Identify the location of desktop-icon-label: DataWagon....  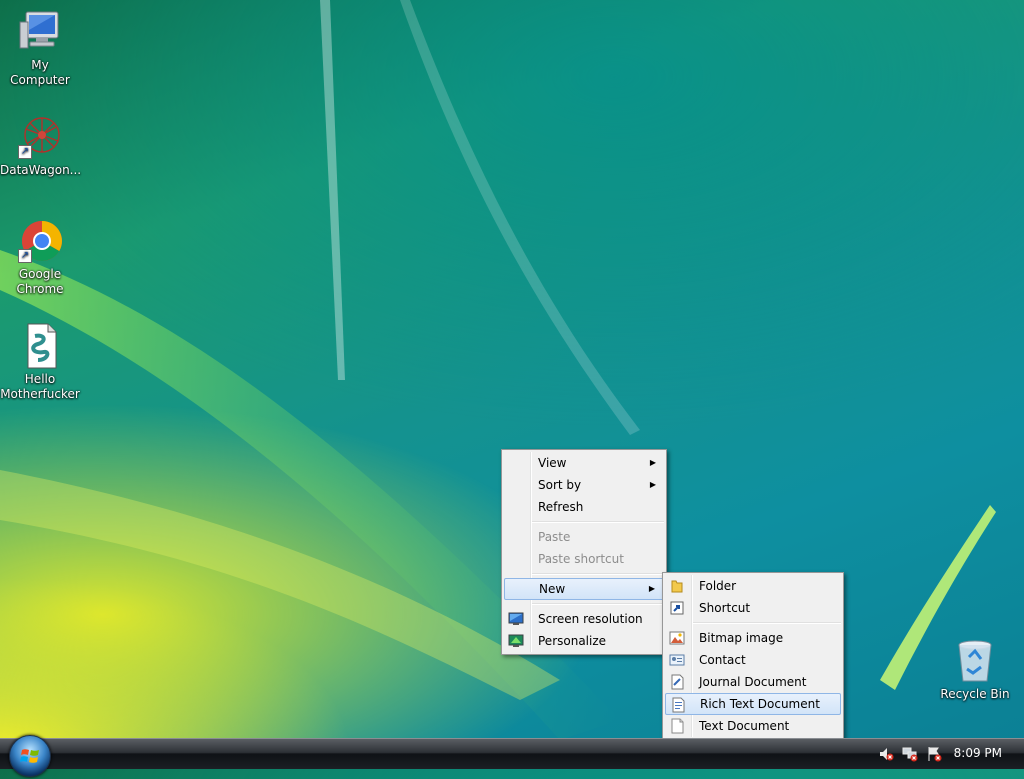
(41, 170).